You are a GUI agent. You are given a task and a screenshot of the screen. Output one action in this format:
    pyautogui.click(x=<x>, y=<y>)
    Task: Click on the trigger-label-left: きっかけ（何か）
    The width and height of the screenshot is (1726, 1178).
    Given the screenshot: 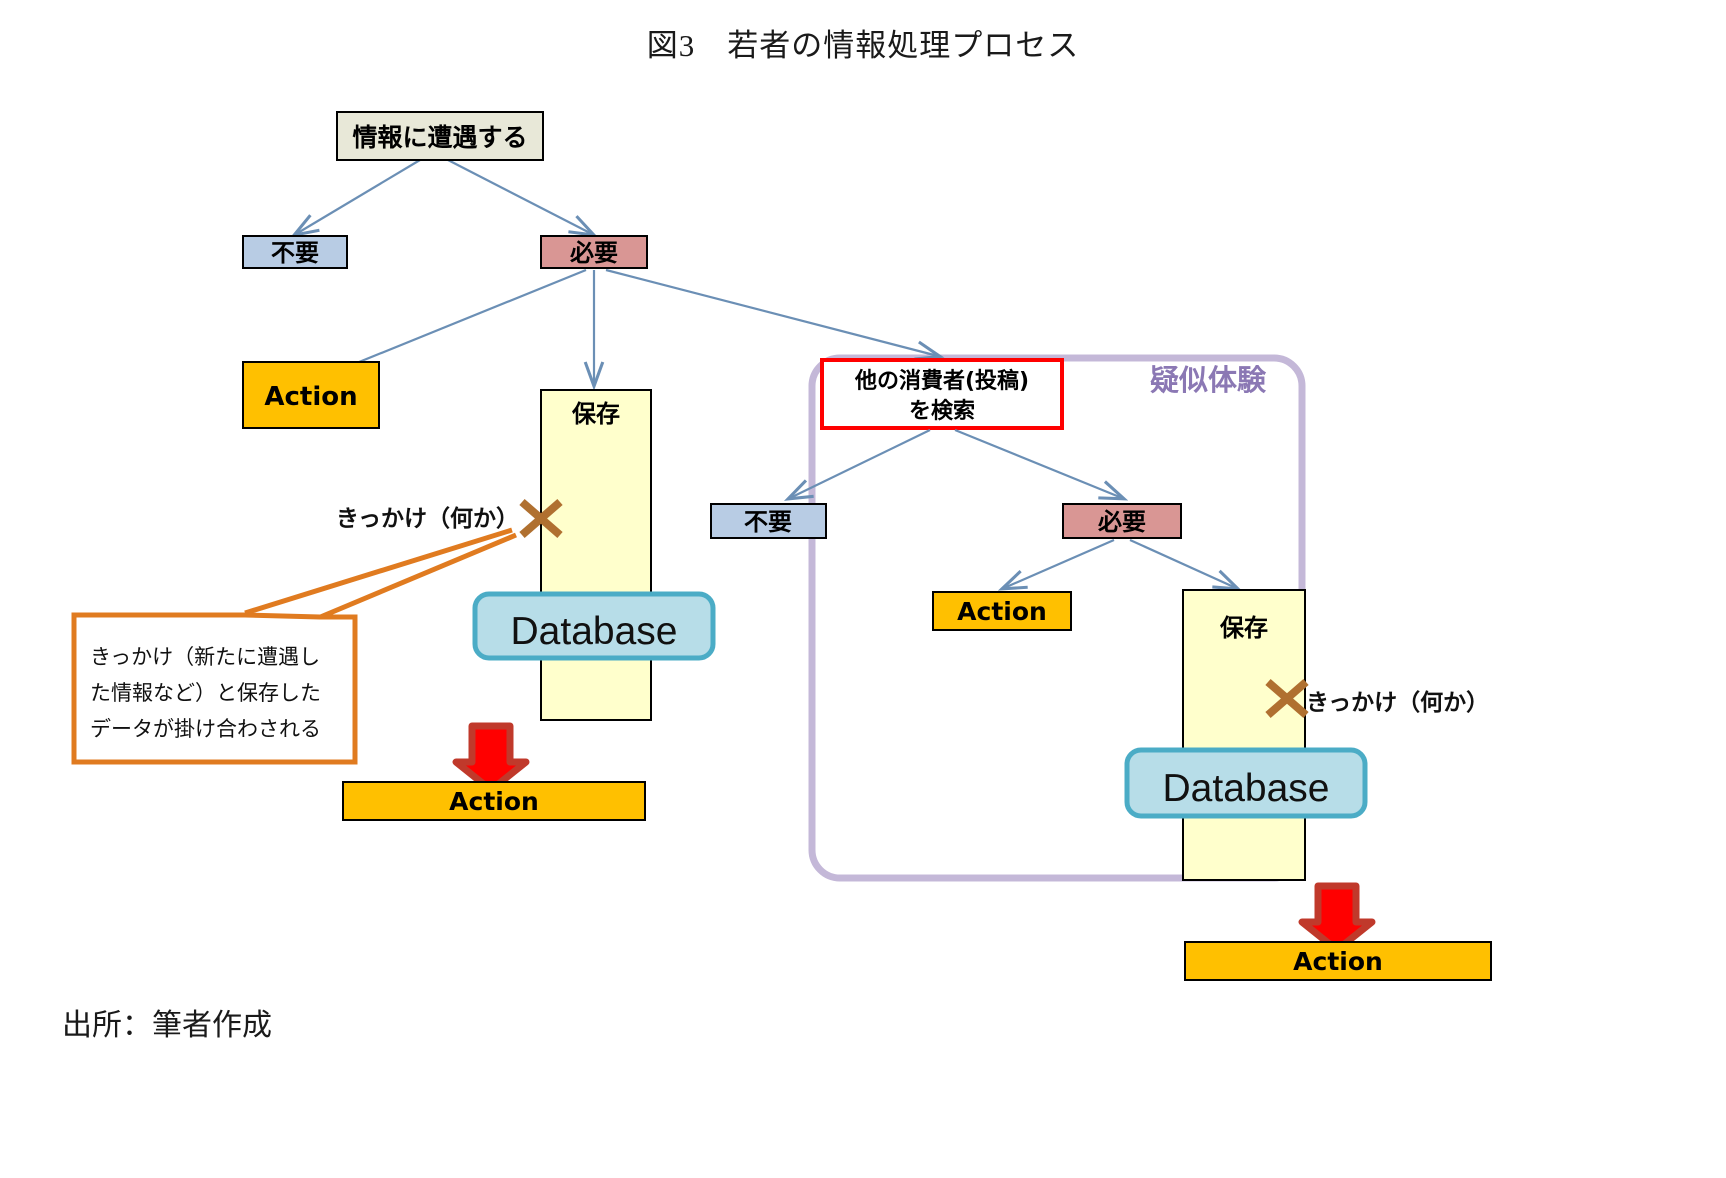 What is the action you would take?
    pyautogui.click(x=427, y=518)
    